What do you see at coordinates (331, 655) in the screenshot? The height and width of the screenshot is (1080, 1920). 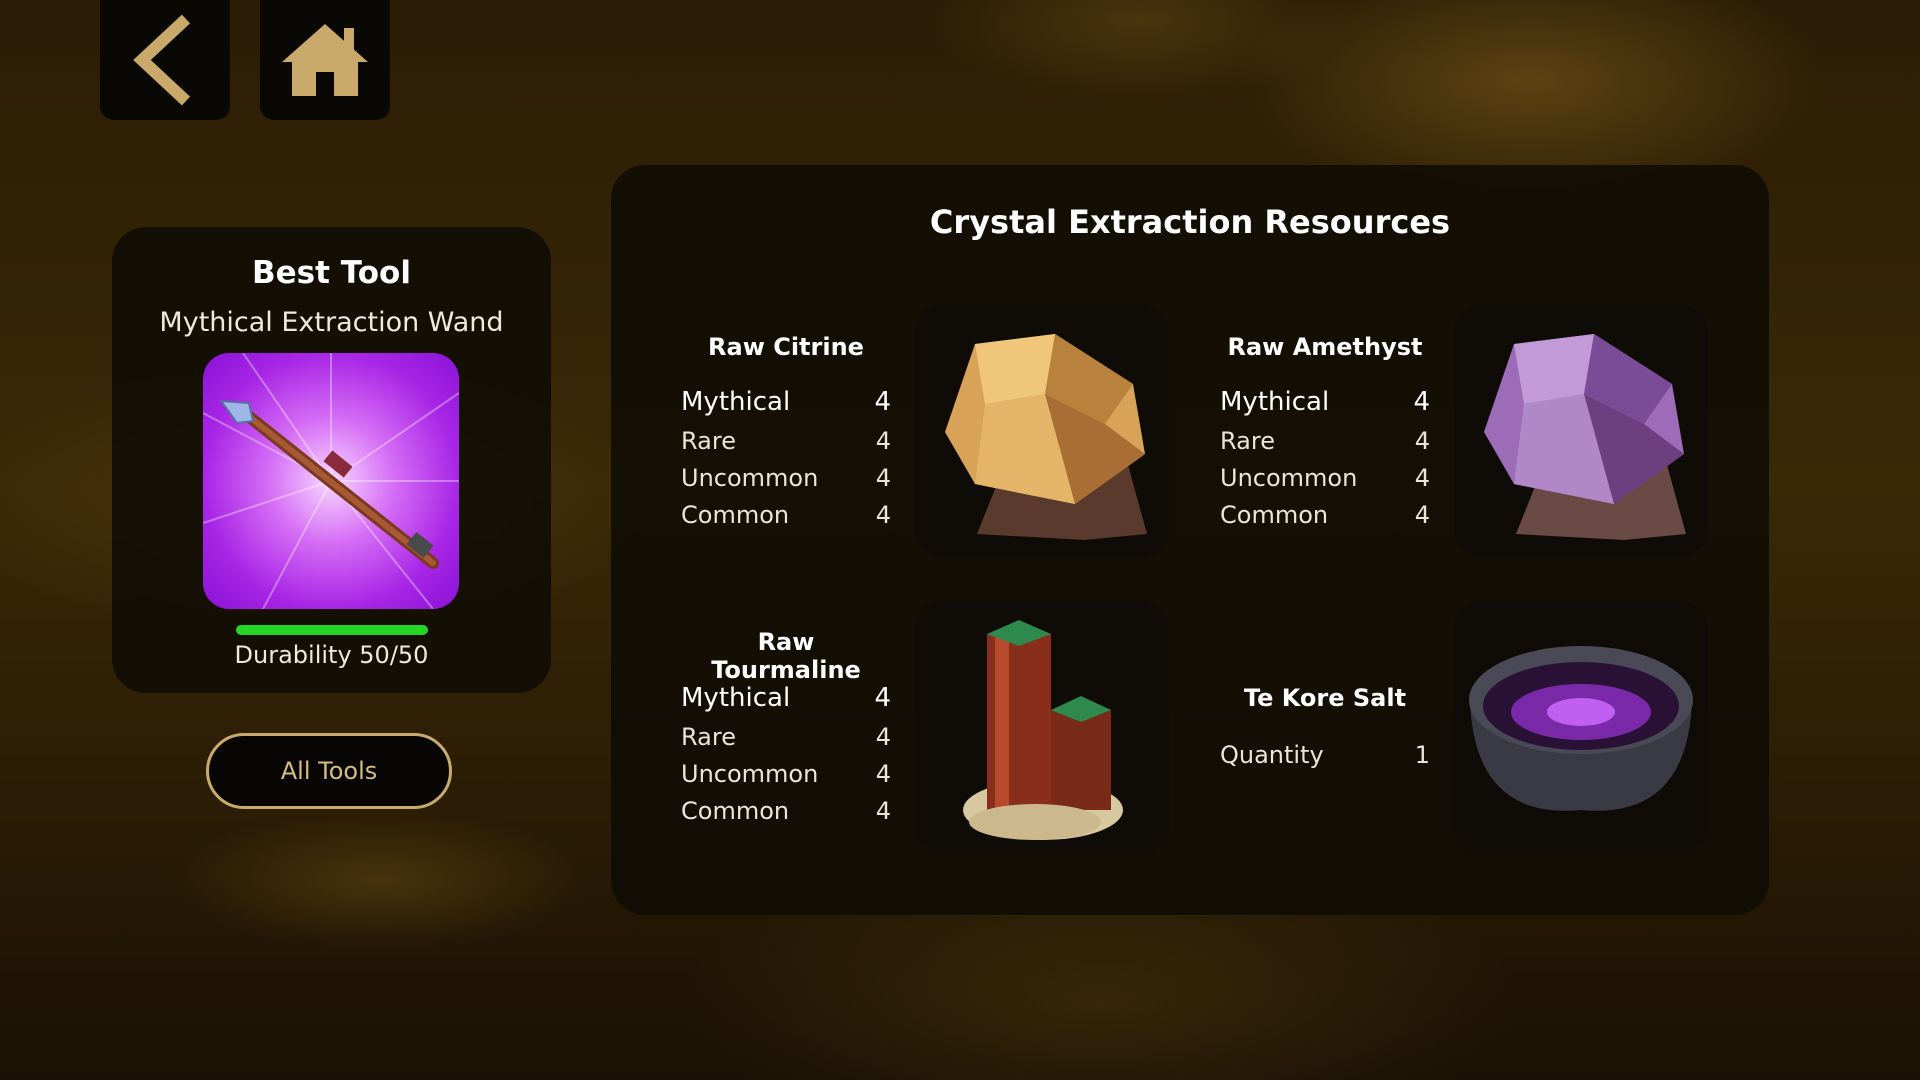 I see `durability-label: Durability 50/50` at bounding box center [331, 655].